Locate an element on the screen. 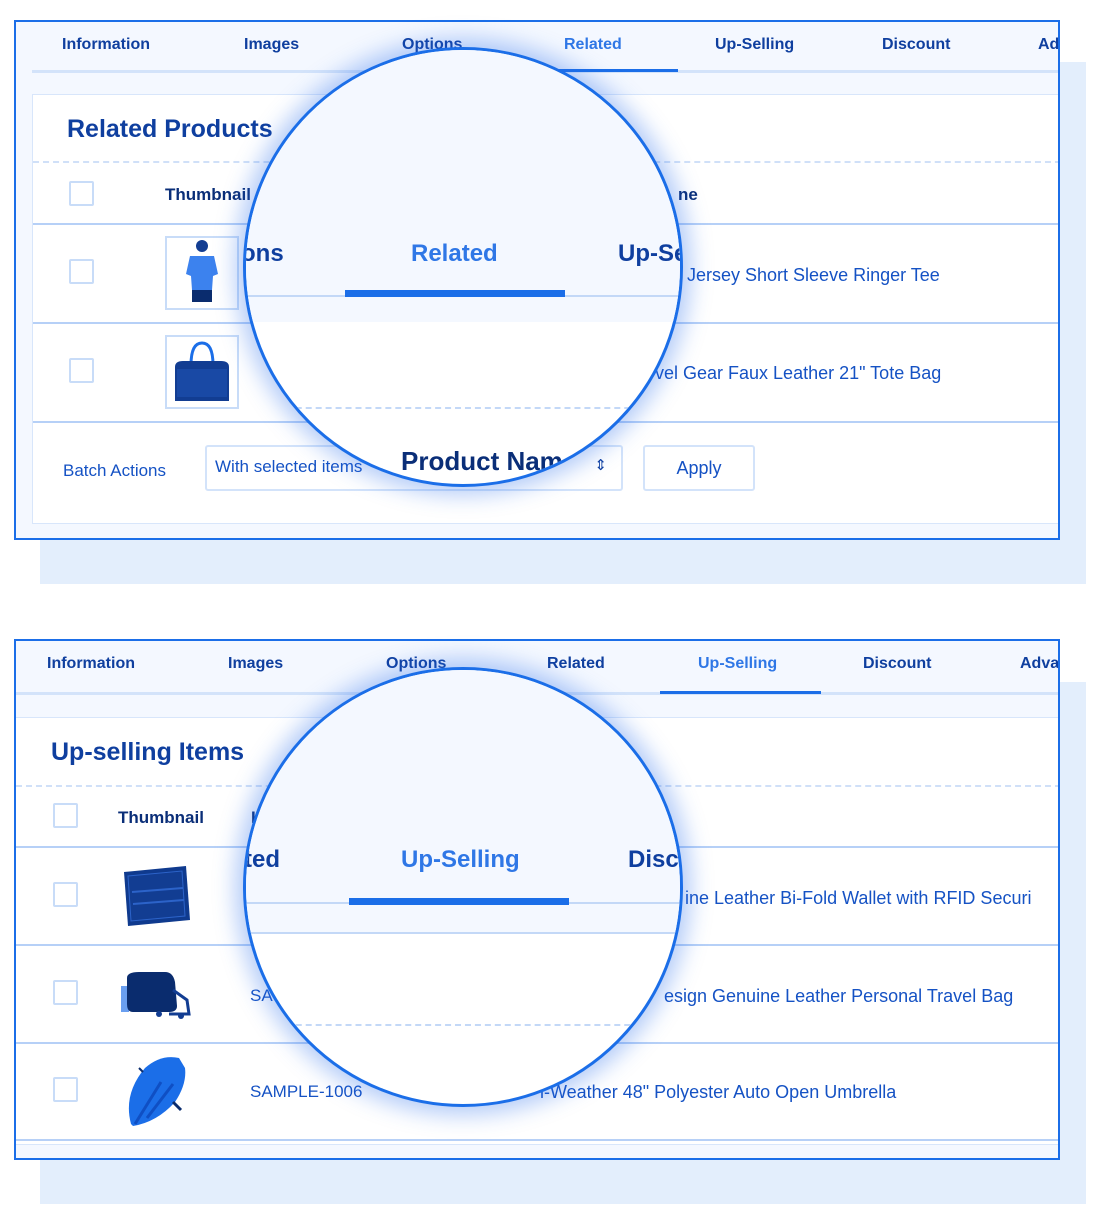 This screenshot has width=1098, height=1224. lens-tab-up-selling: Up-Selling is located at coordinates (460, 859).